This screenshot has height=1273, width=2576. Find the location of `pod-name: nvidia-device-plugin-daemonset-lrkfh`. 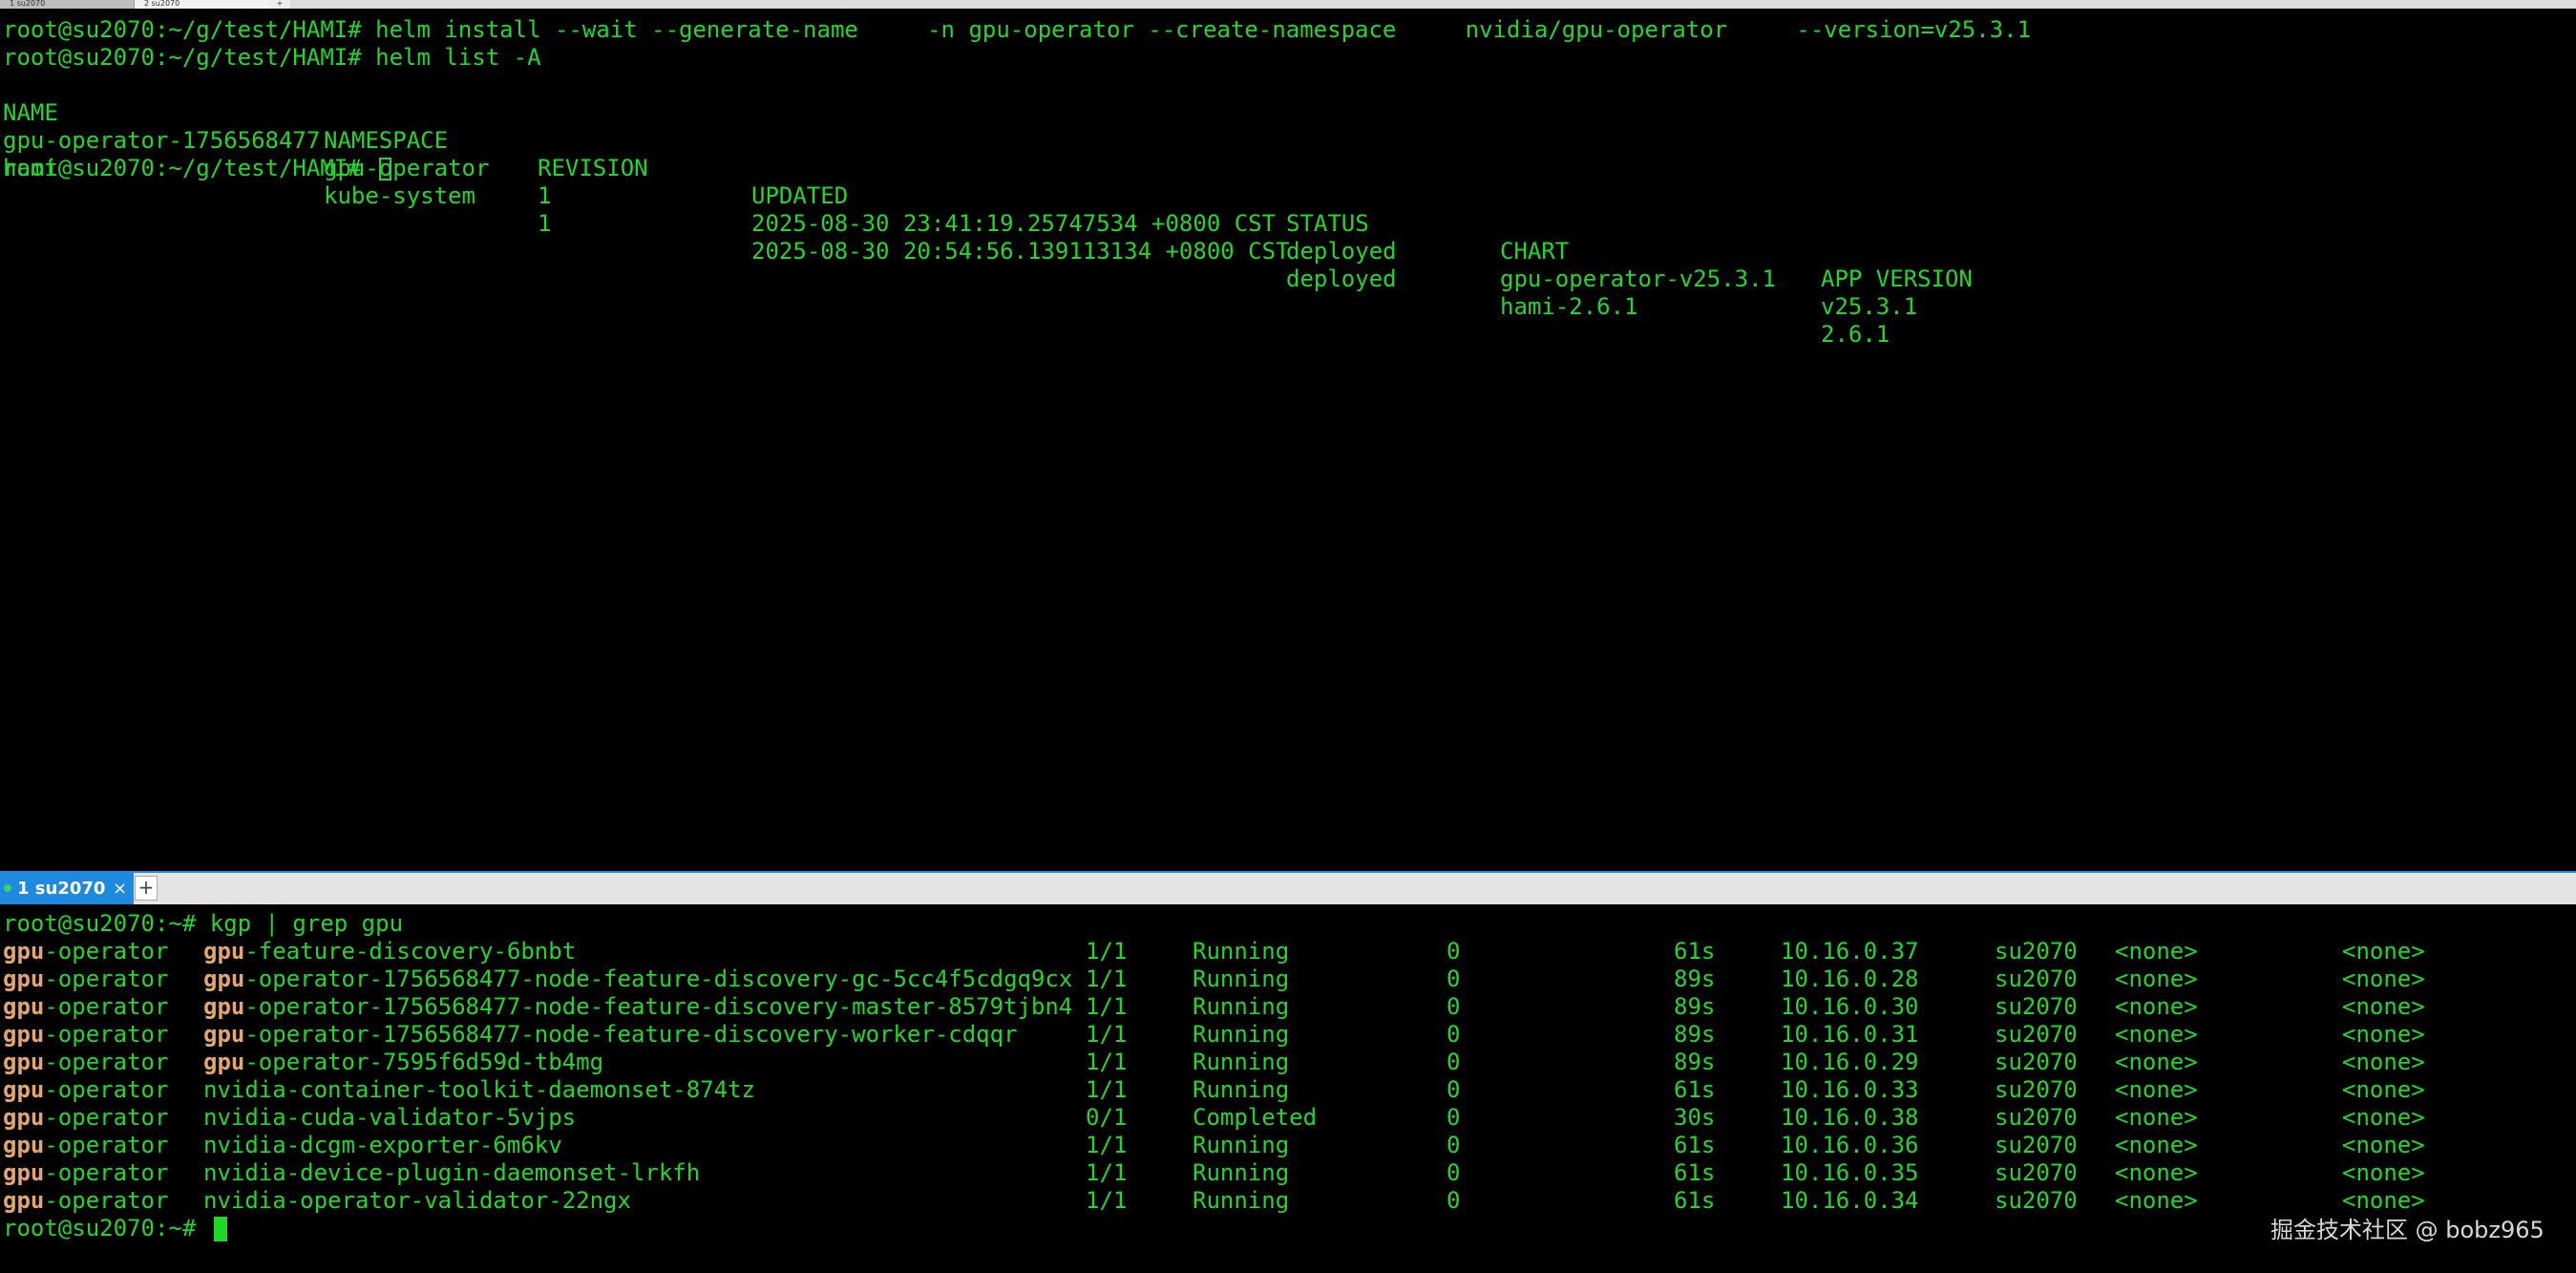

pod-name: nvidia-device-plugin-daemonset-lrkfh is located at coordinates (451, 1173).